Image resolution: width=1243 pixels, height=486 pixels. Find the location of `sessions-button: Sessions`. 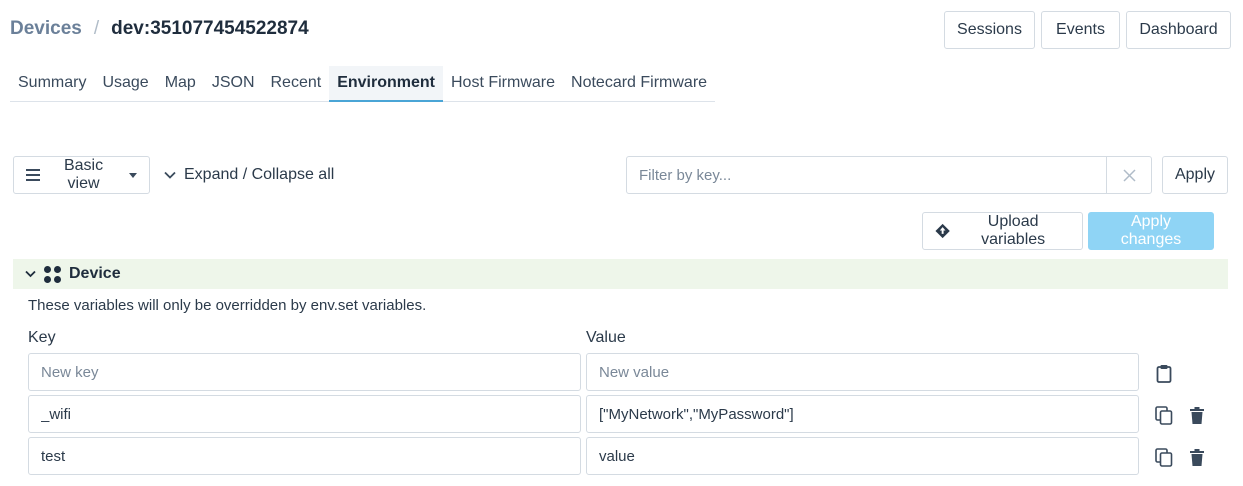

sessions-button: Sessions is located at coordinates (989, 30).